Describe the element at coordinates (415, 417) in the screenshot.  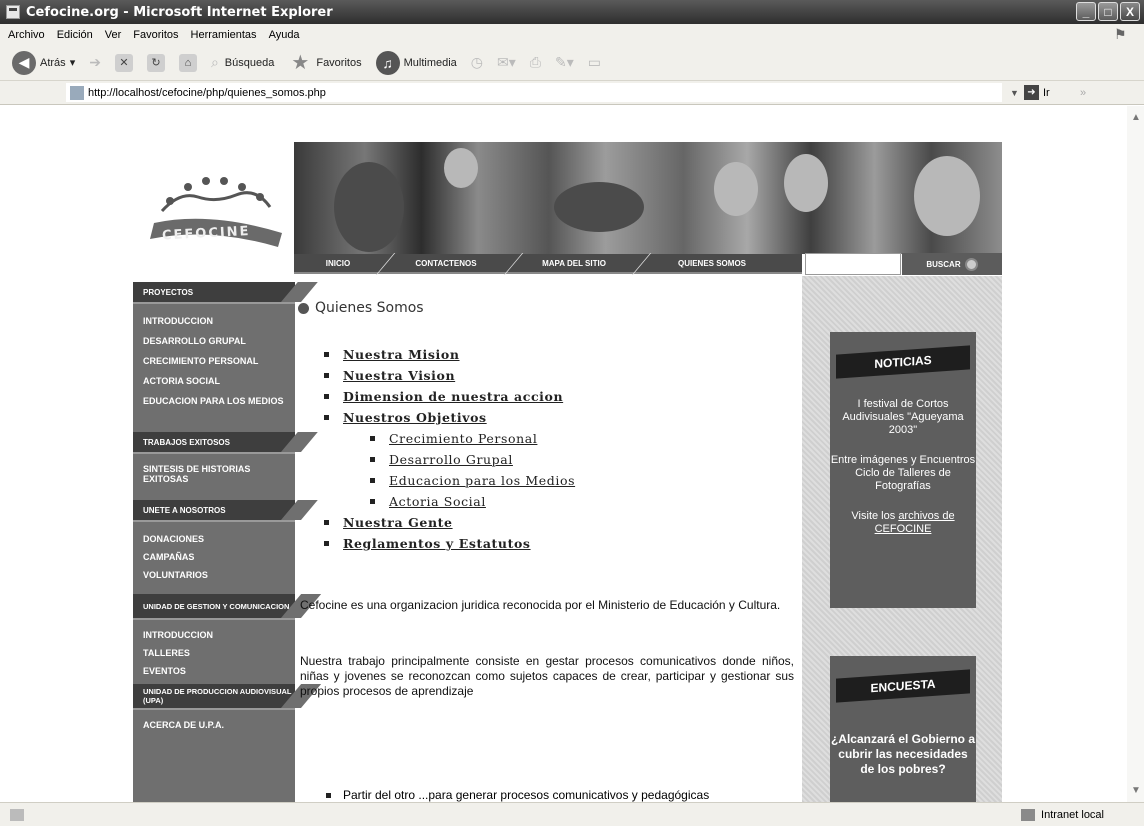
I see `link-nuestros-objetivos: Nuestros Objetivos` at that location.